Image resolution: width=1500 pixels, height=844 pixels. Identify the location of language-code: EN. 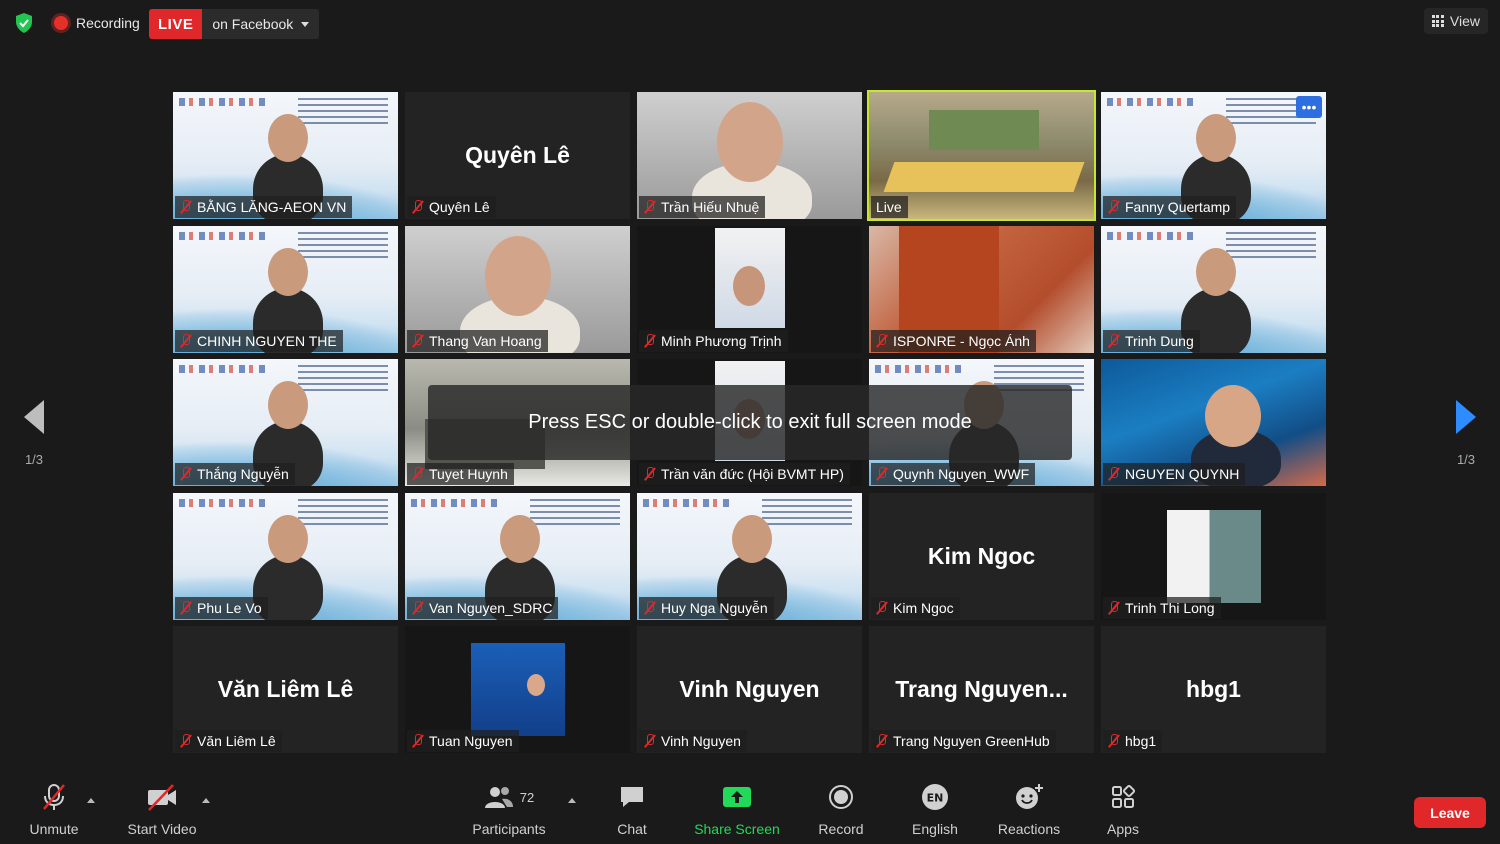
(935, 798).